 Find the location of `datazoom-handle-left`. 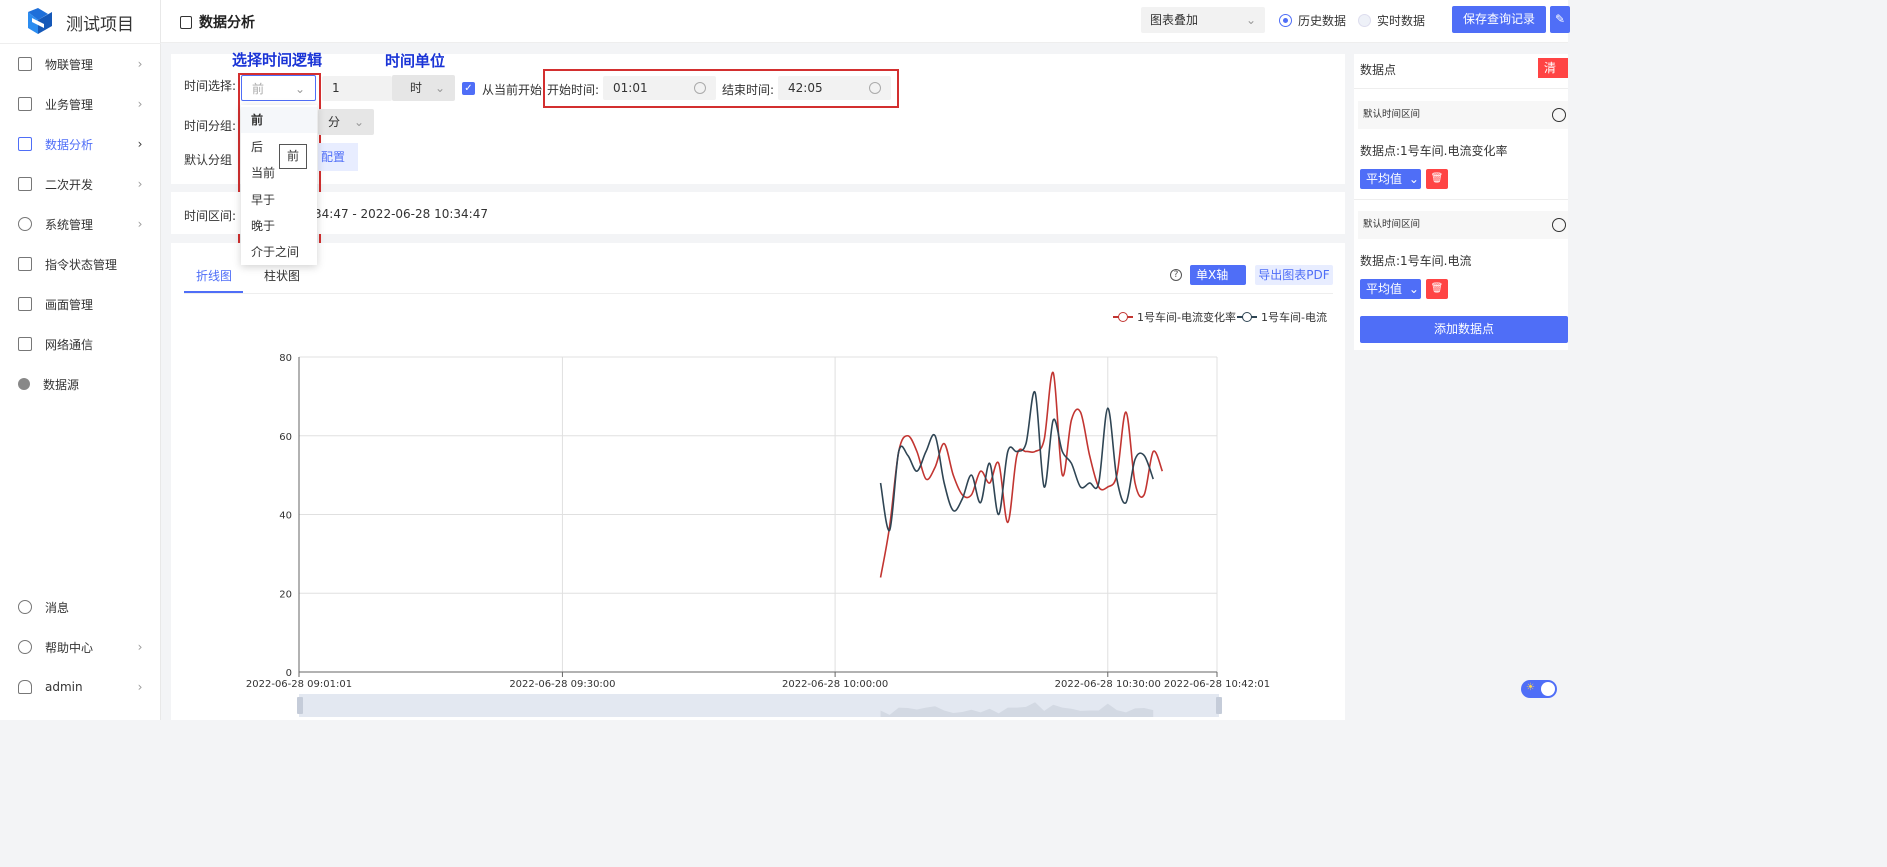

datazoom-handle-left is located at coordinates (300, 705).